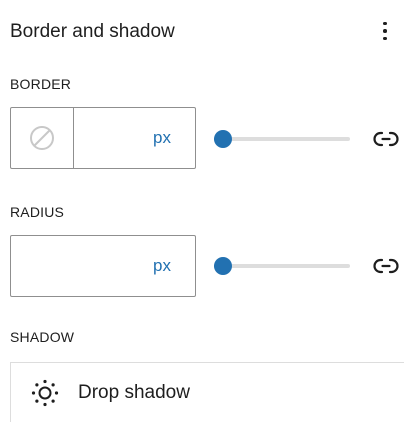 The image size is (404, 422). What do you see at coordinates (42, 337) in the screenshot?
I see `shadow-label: SHADOW` at bounding box center [42, 337].